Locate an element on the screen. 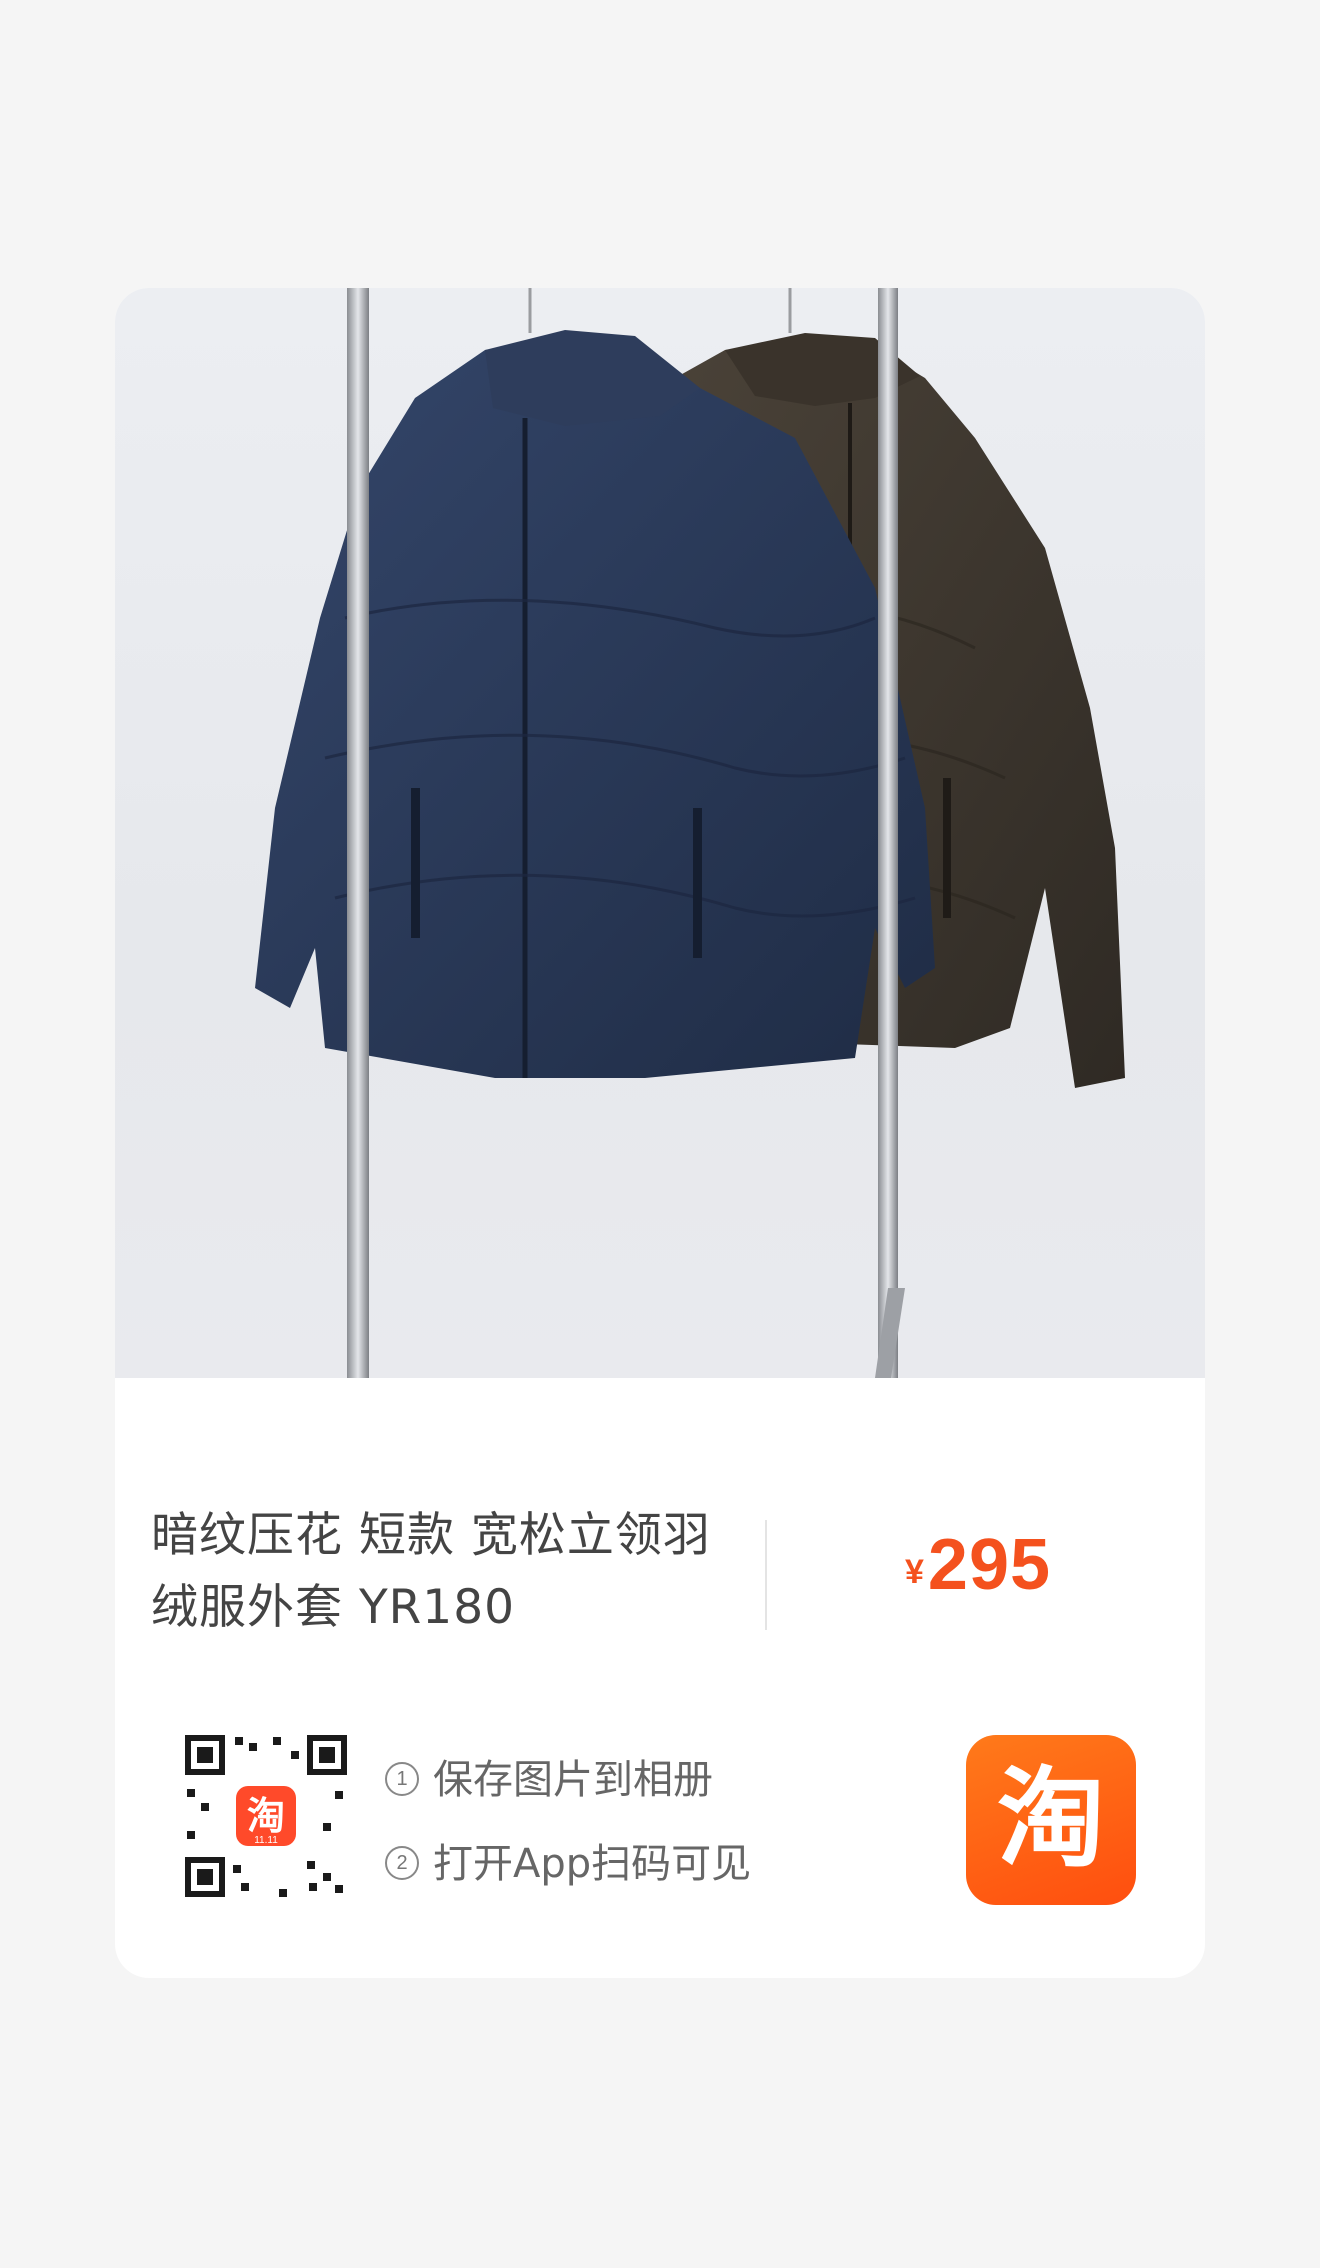  price-amount: 295 is located at coordinates (989, 1565).